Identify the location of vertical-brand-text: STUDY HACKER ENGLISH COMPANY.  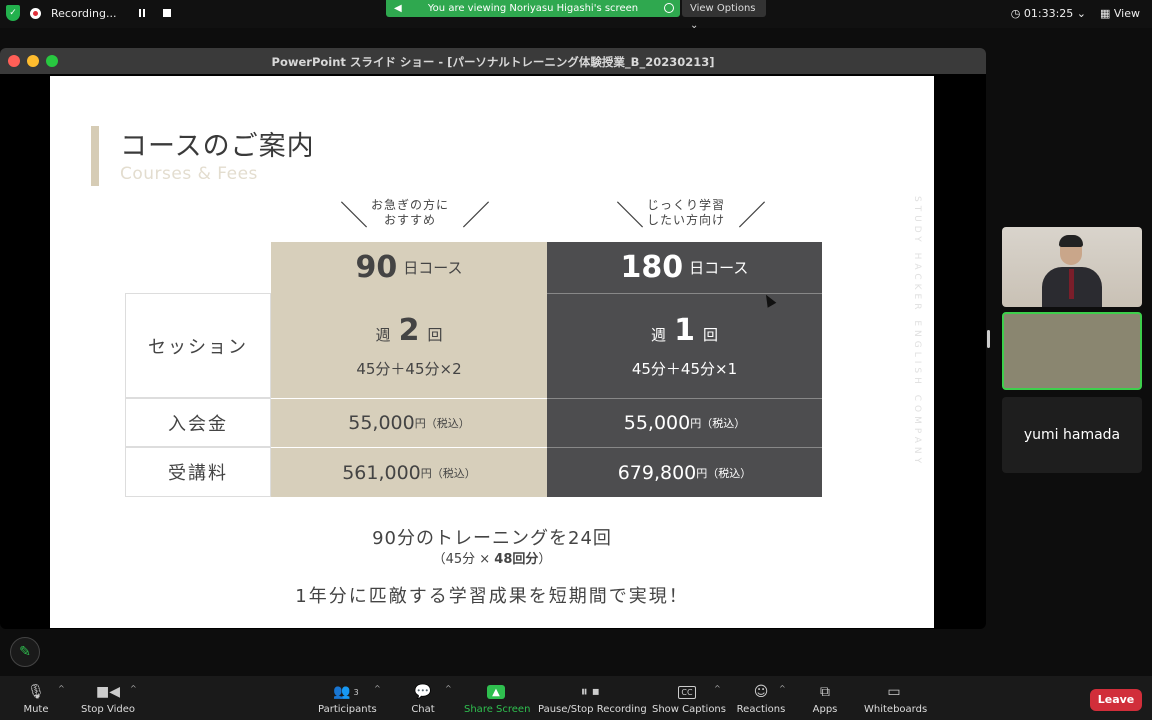
(917, 332).